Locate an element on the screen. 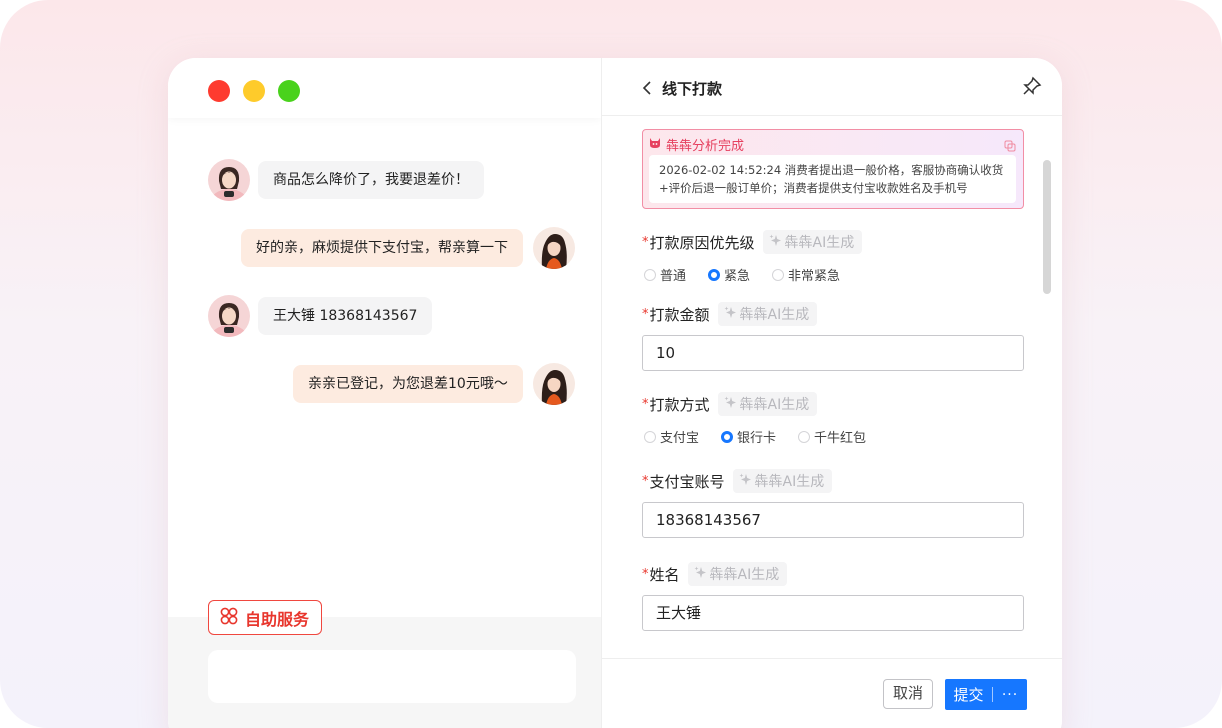  pin-icon is located at coordinates (1032, 88).